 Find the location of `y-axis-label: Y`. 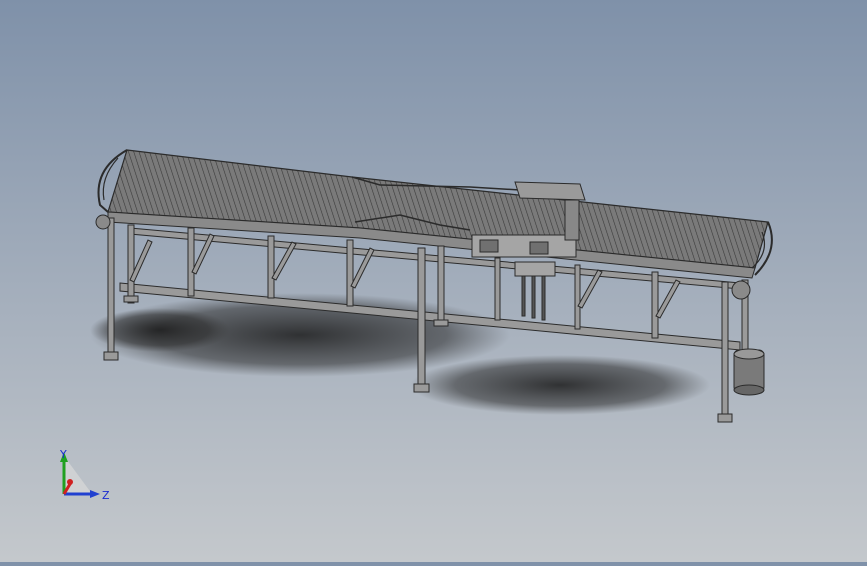

y-axis-label: Y is located at coordinates (63, 454).